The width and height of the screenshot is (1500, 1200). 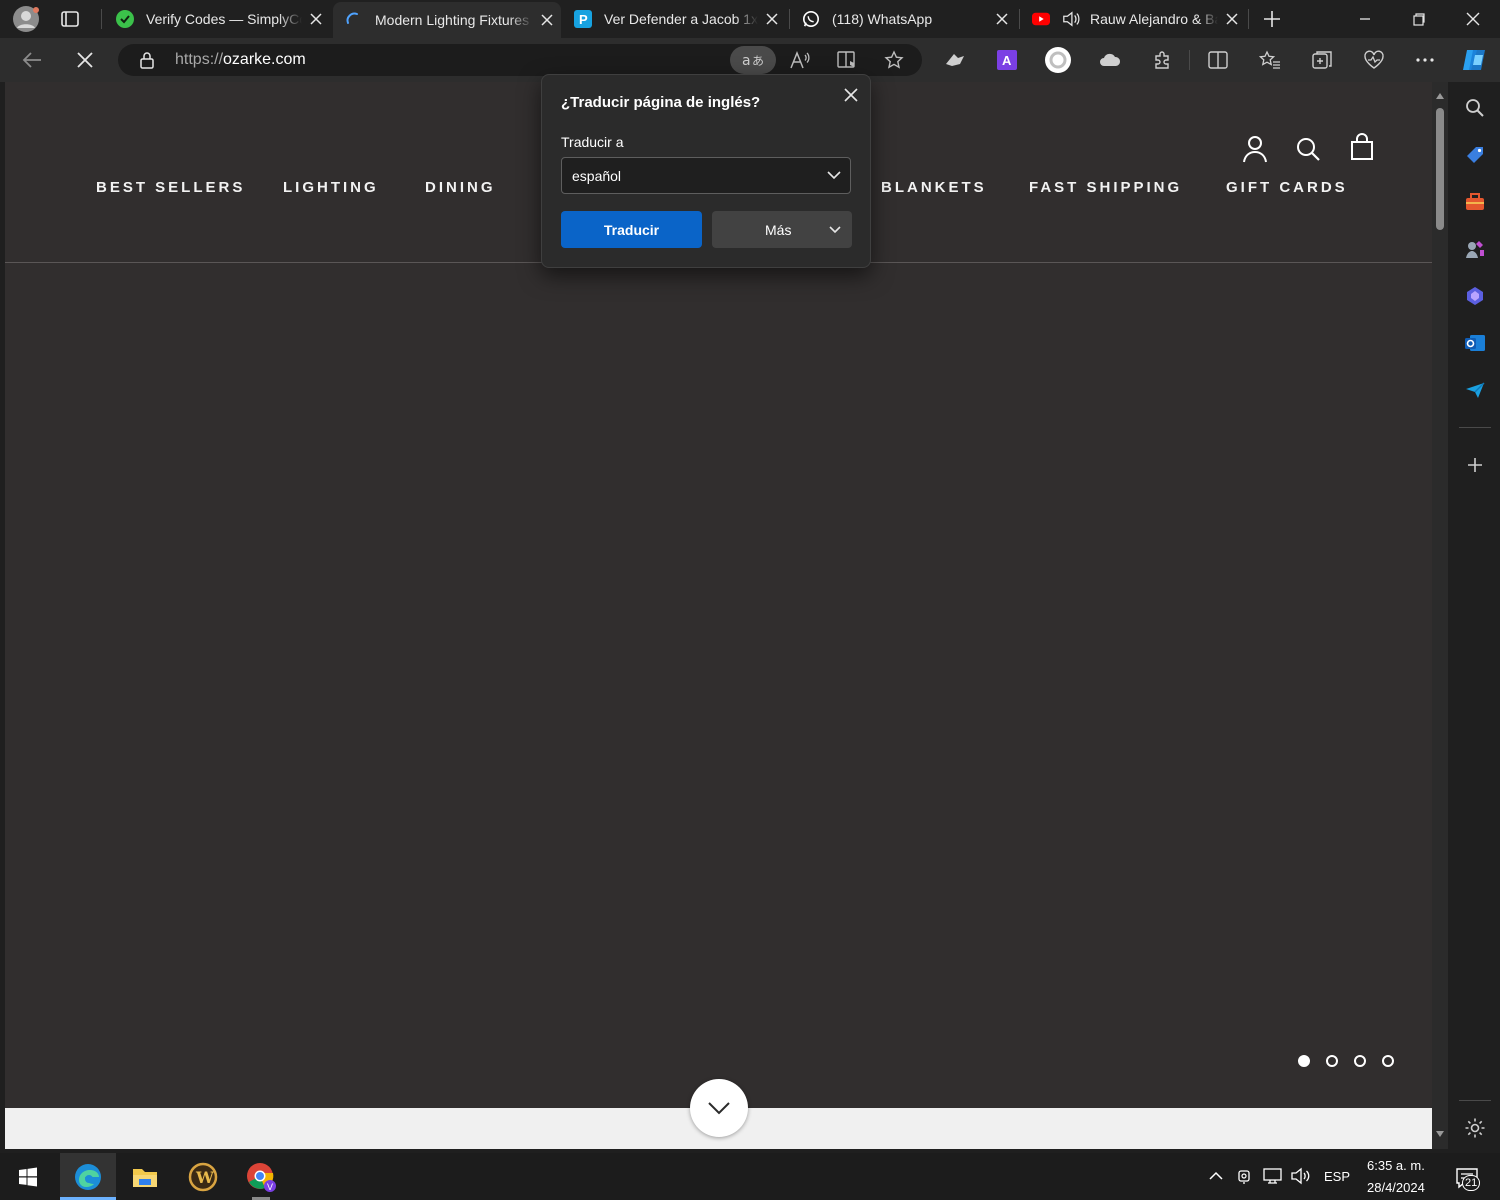 I want to click on back-icon, so click(x=32, y=60).